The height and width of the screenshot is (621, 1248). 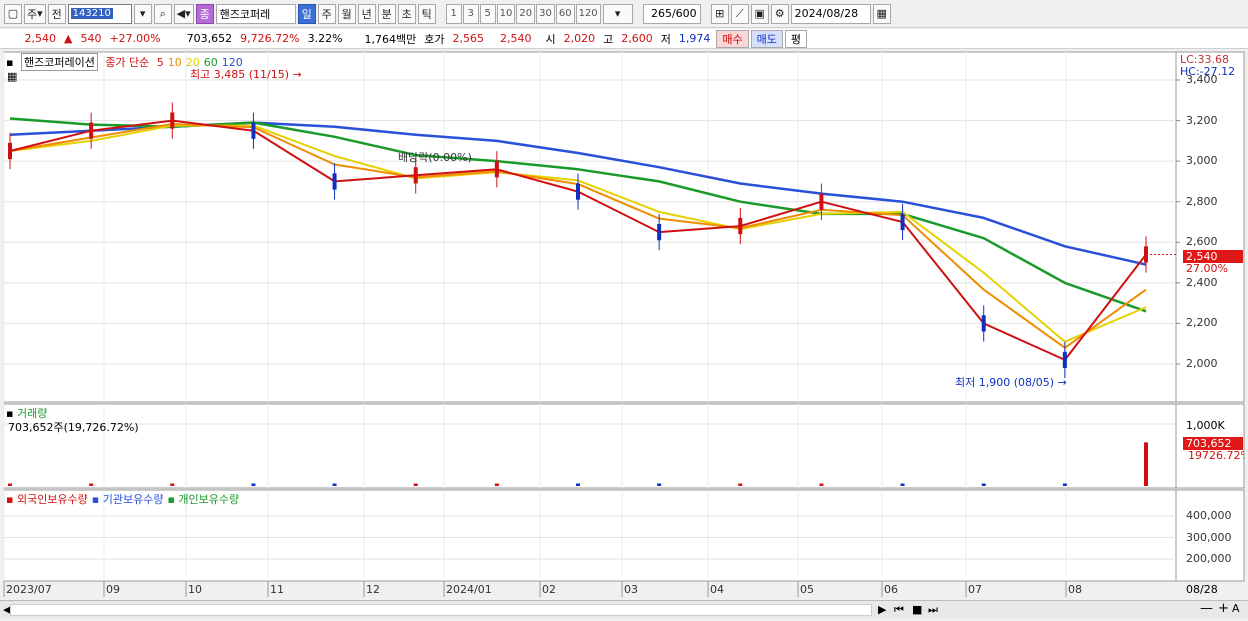 What do you see at coordinates (91, 13) in the screenshot?
I see `stock-code-value: 143210` at bounding box center [91, 13].